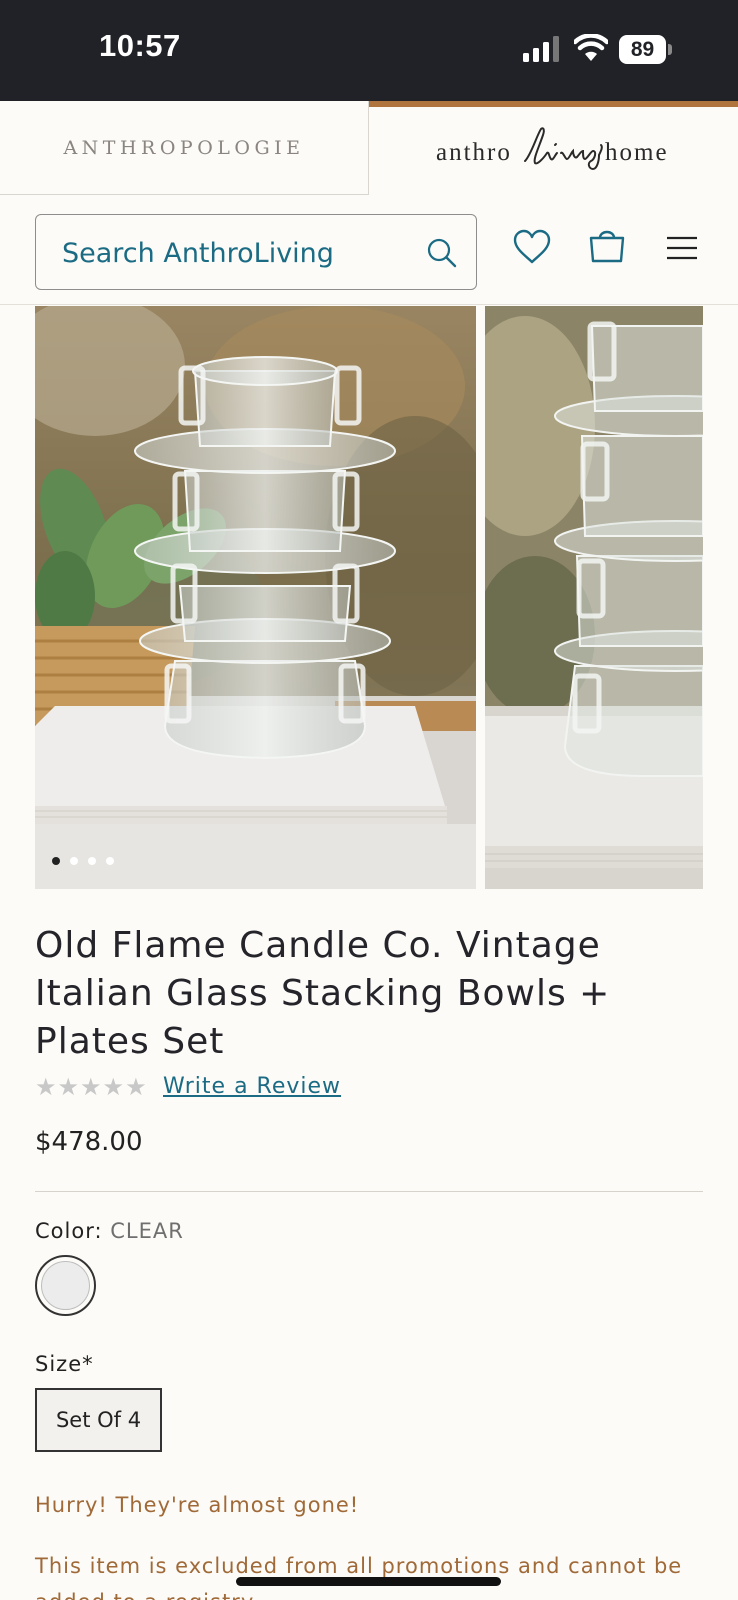 This screenshot has height=1600, width=738. What do you see at coordinates (368, 1581) in the screenshot?
I see `home-indicator` at bounding box center [368, 1581].